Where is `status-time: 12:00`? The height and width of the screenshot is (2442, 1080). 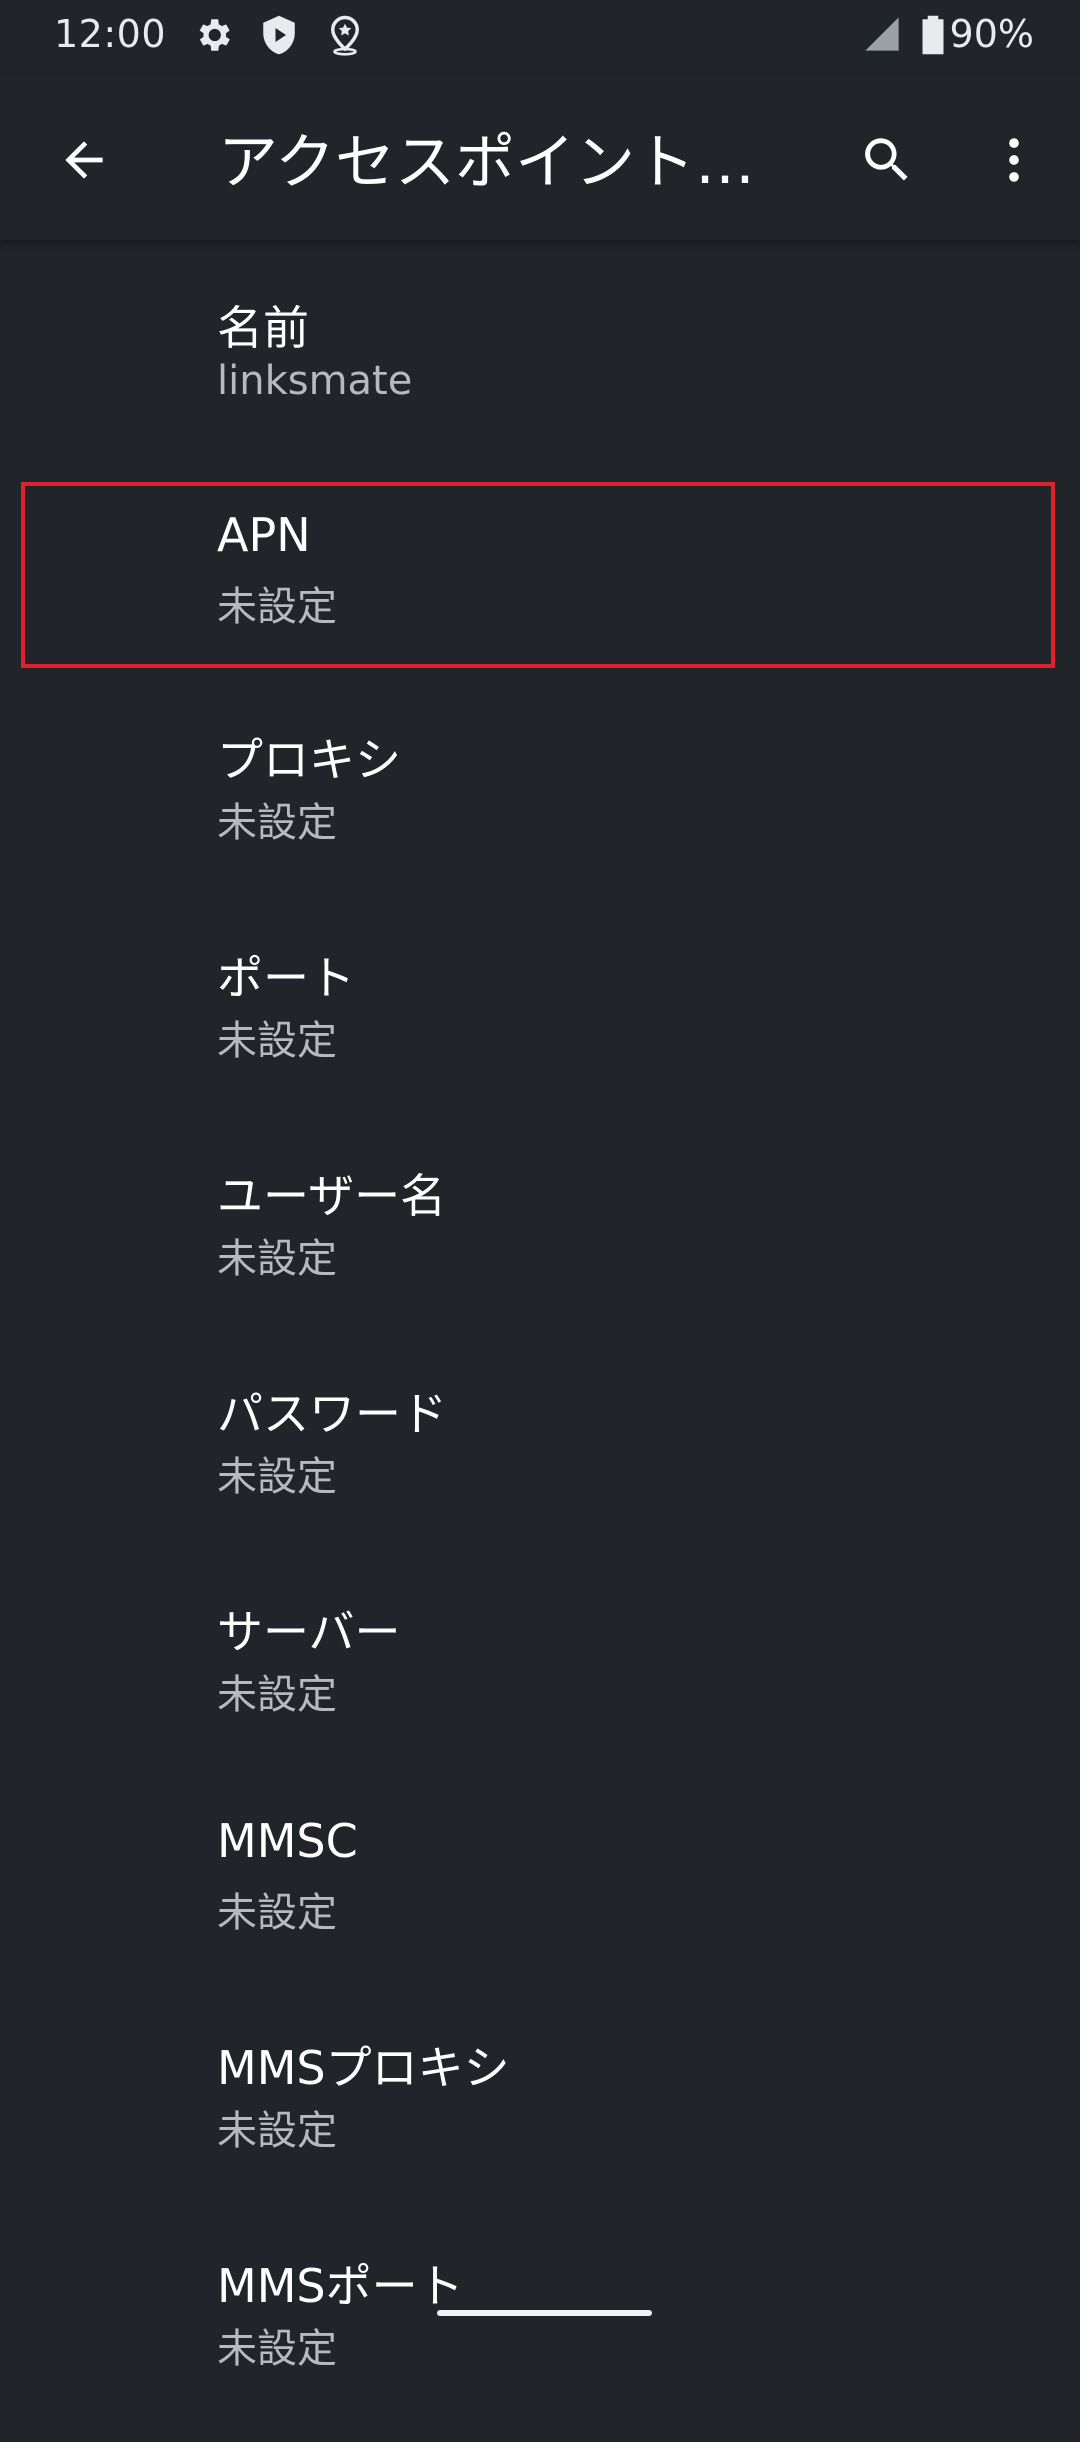
status-time: 12:00 is located at coordinates (110, 34).